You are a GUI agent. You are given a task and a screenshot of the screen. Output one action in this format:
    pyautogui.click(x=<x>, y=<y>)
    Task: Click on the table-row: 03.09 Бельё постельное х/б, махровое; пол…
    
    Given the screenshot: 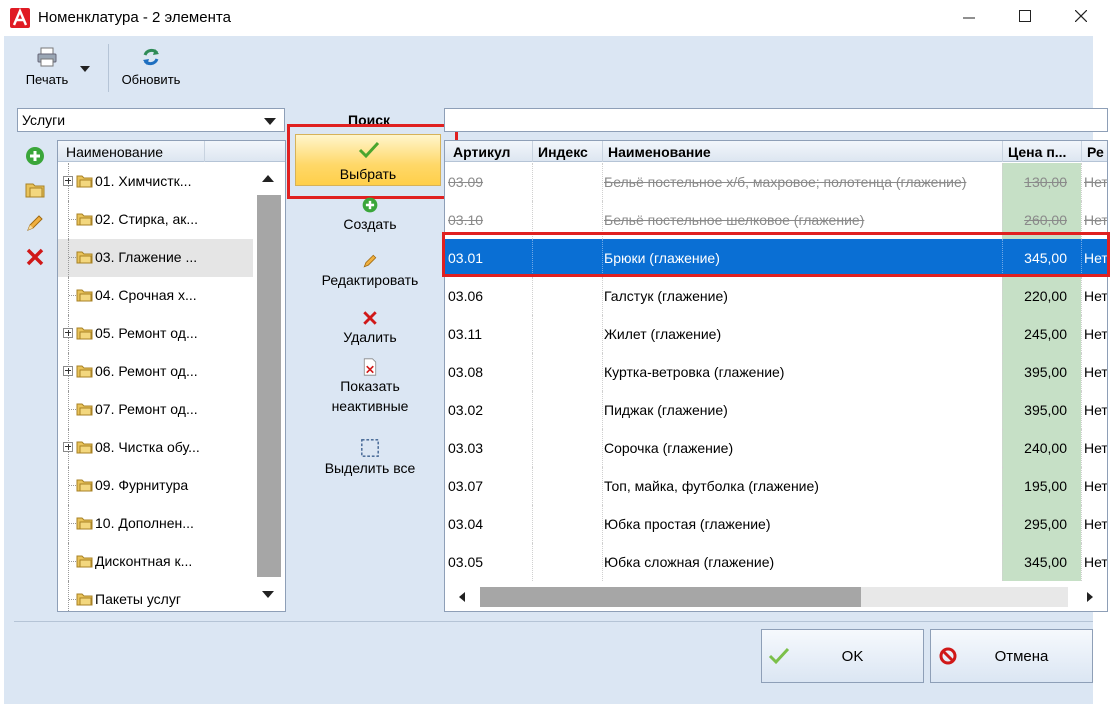 What is the action you would take?
    pyautogui.click(x=776, y=182)
    